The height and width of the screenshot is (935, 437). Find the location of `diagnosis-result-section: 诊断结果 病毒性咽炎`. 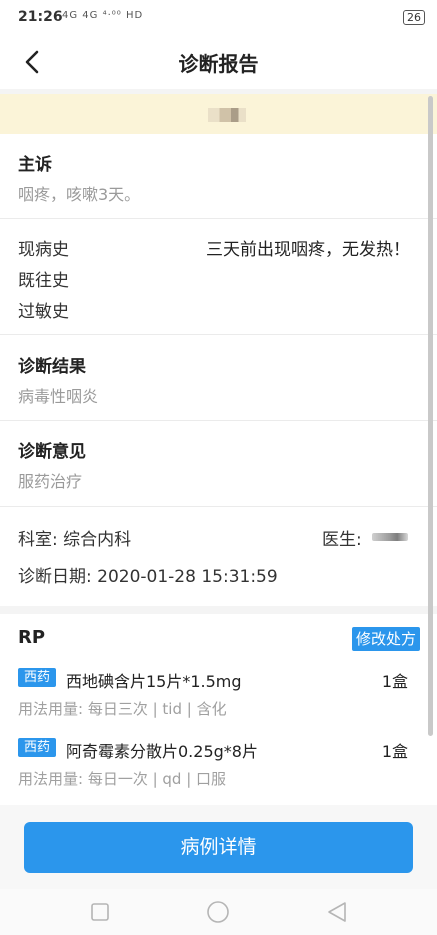

diagnosis-result-section: 诊断结果 病毒性咽炎 is located at coordinates (218, 377).